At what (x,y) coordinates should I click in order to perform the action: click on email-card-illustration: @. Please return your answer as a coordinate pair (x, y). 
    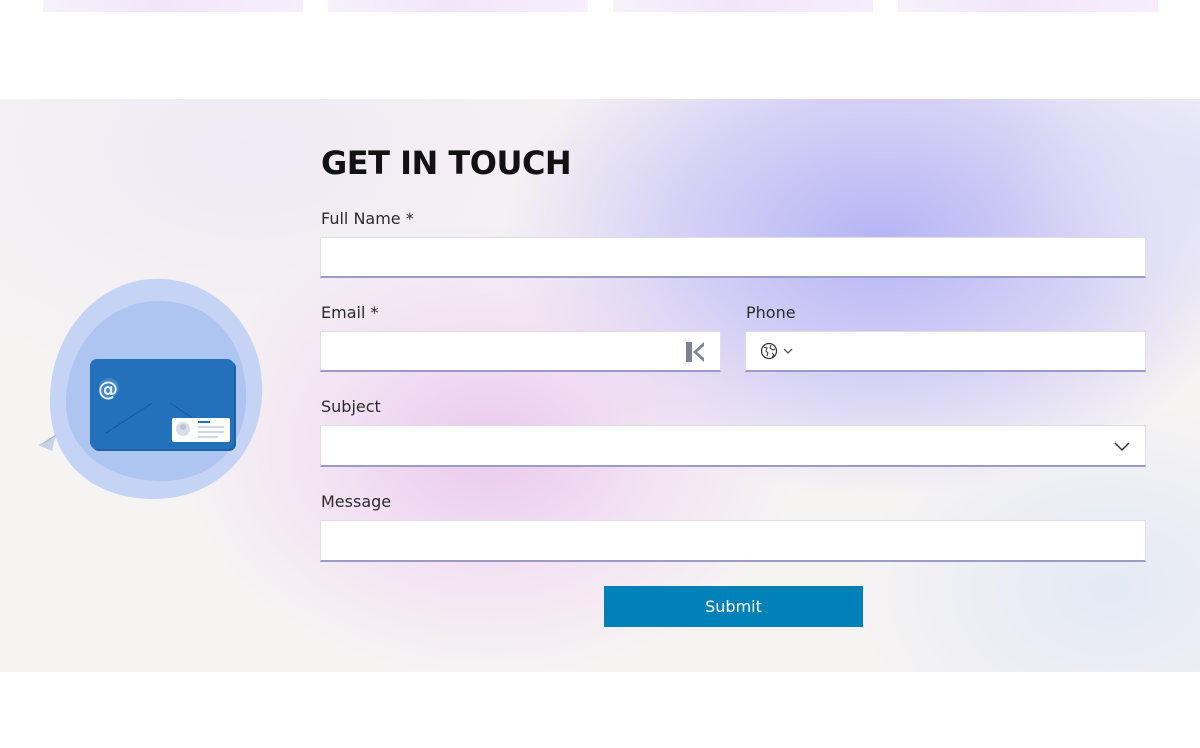
    Looking at the image, I should click on (150, 388).